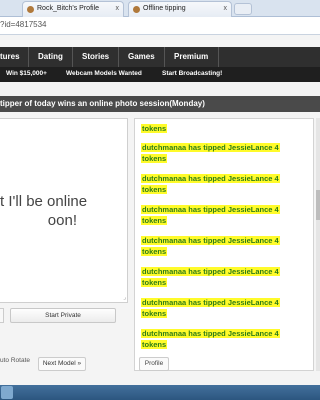 The width and height of the screenshot is (320, 400). I want to click on profile-tab-button: Profile, so click(154, 364).